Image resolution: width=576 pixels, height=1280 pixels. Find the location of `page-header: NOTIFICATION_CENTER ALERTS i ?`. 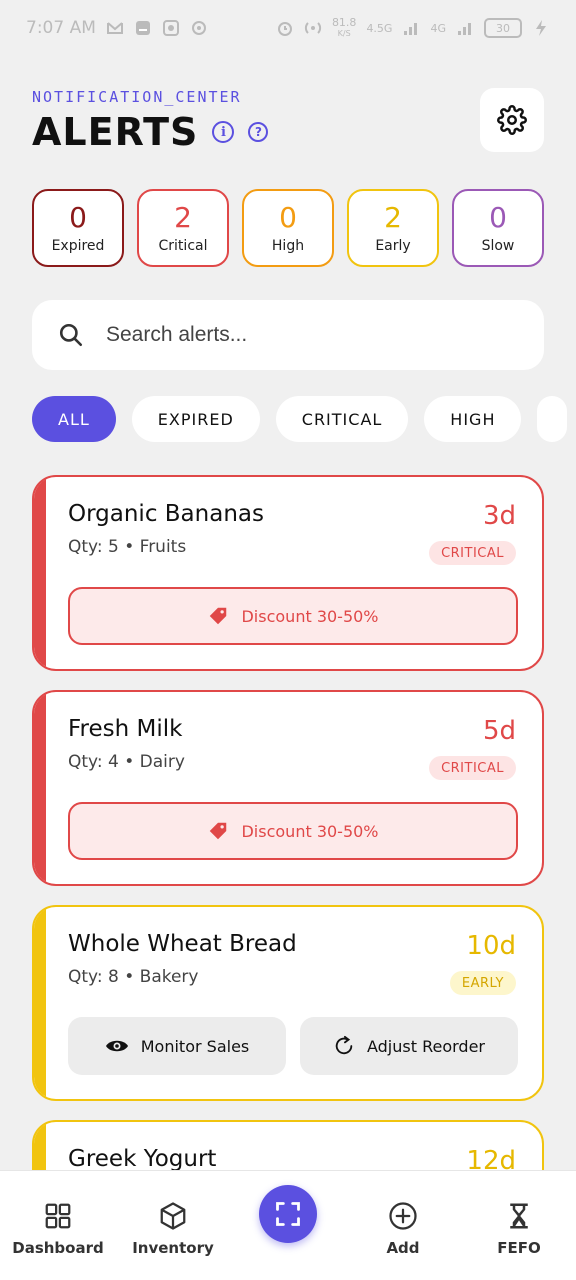

page-header: NOTIFICATION_CENTER ALERTS i ? is located at coordinates (288, 123).